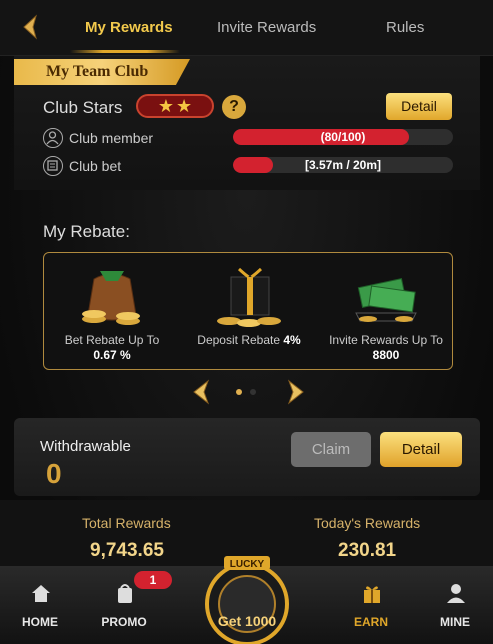  What do you see at coordinates (455, 622) in the screenshot?
I see `nav-label: MINE` at bounding box center [455, 622].